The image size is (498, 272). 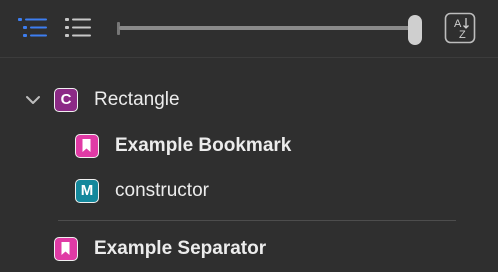 I want to click on outline-row-constructor: M constructor, so click(x=249, y=191).